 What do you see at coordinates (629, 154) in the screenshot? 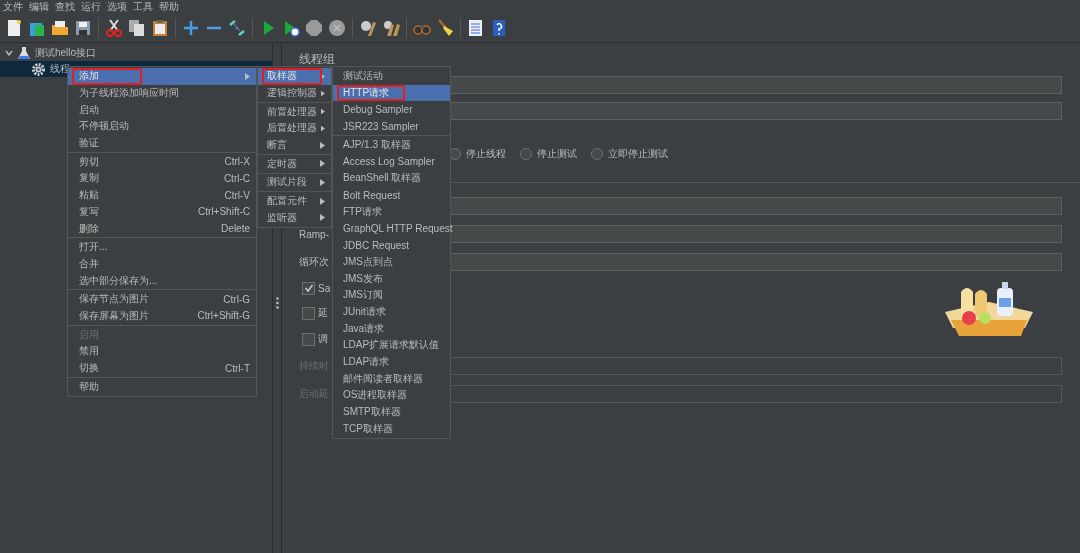
I see `radio-button: 立即停止测试` at bounding box center [629, 154].